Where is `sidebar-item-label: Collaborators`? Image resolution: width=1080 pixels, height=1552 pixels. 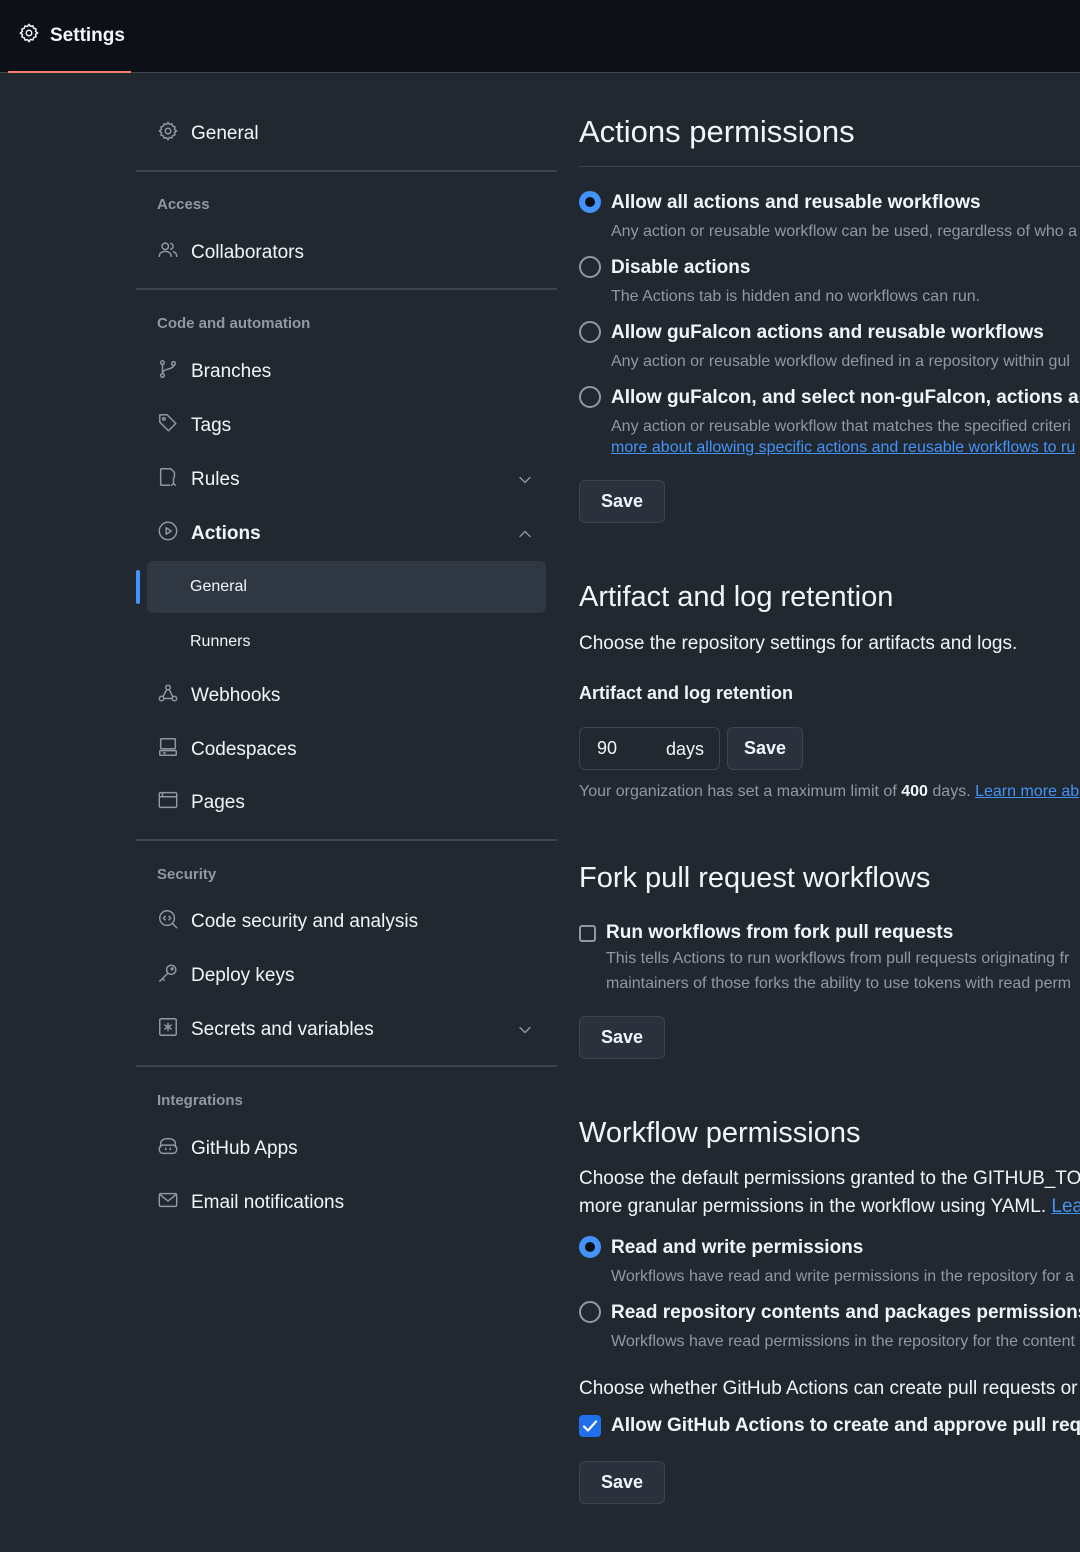 sidebar-item-label: Collaborators is located at coordinates (247, 252).